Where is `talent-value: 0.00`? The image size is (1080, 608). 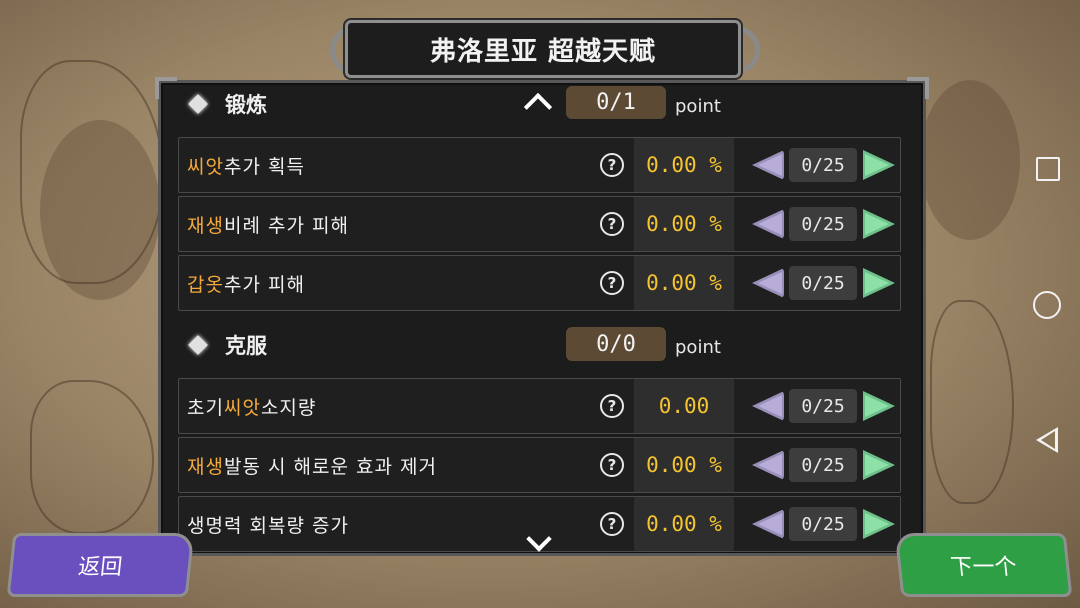
talent-value: 0.00 is located at coordinates (684, 406).